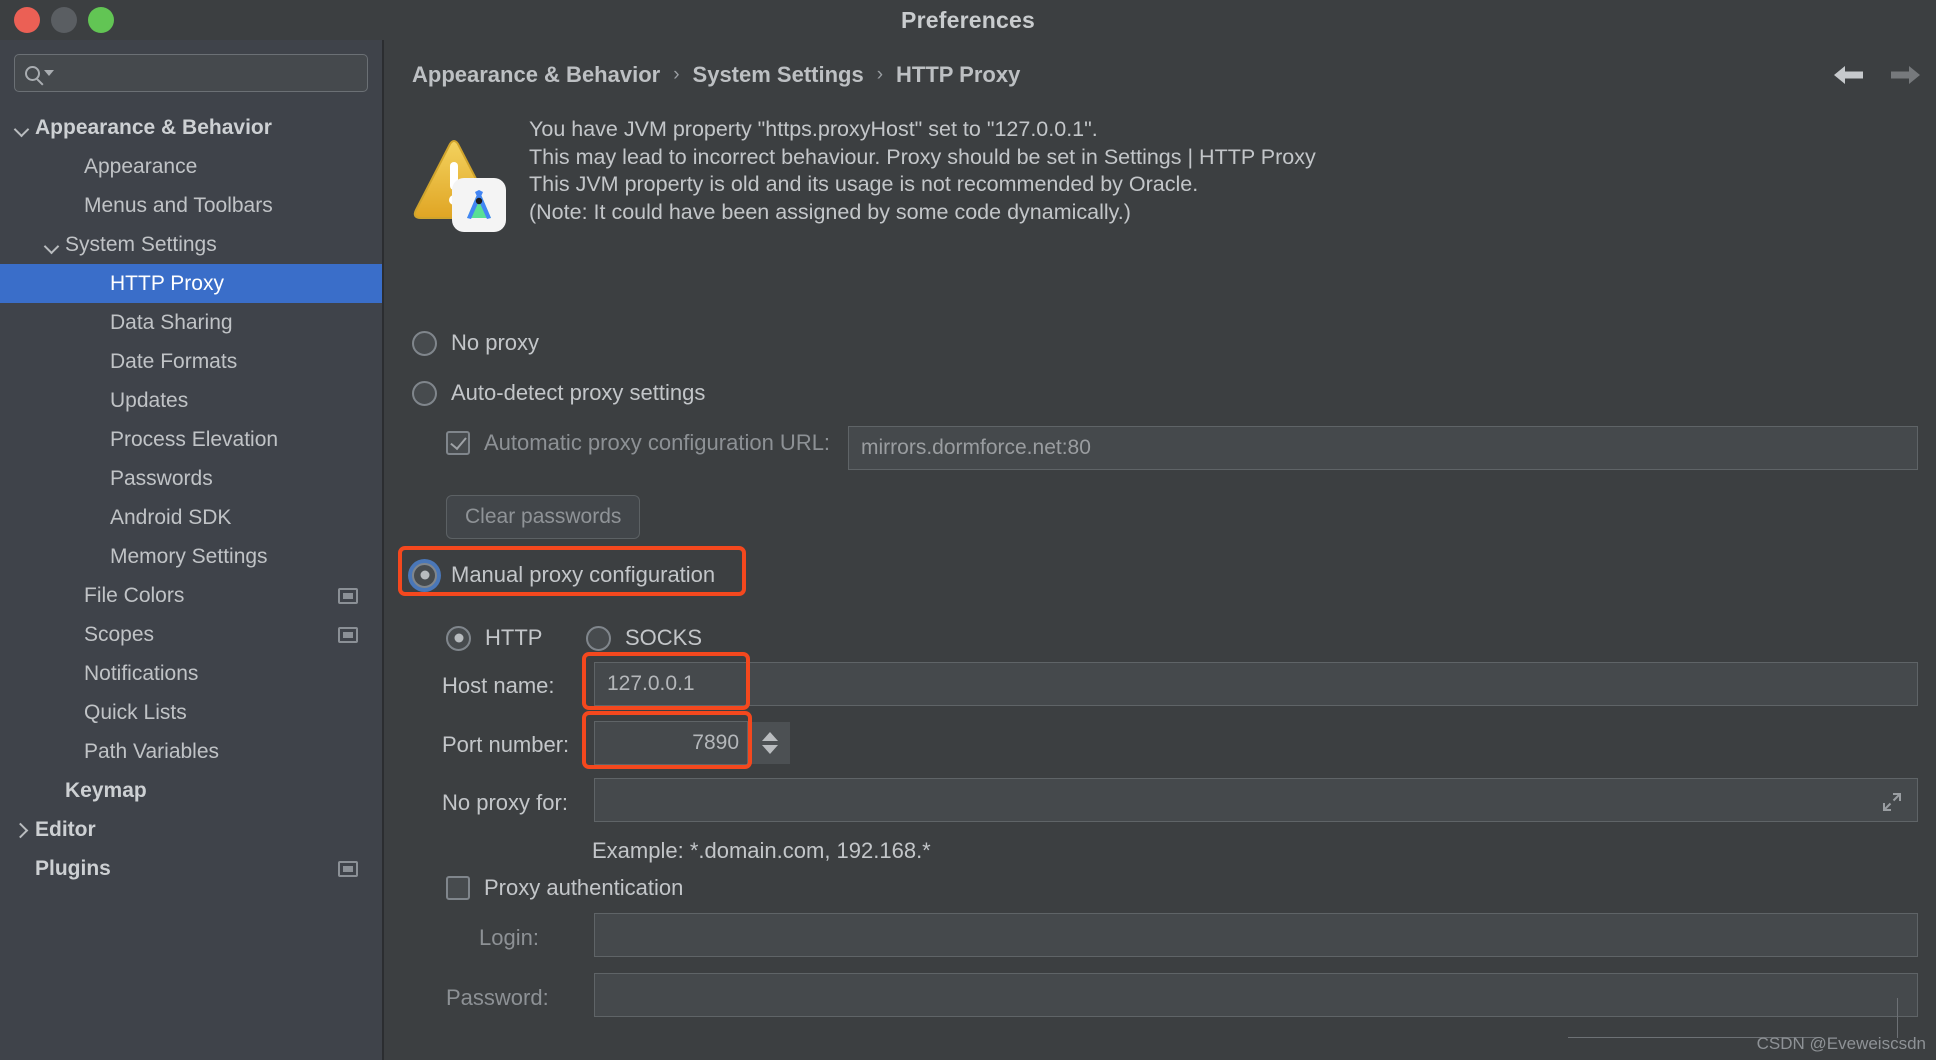 This screenshot has height=1060, width=1936. I want to click on sidebar-item-scopes: Scopes, so click(191, 634).